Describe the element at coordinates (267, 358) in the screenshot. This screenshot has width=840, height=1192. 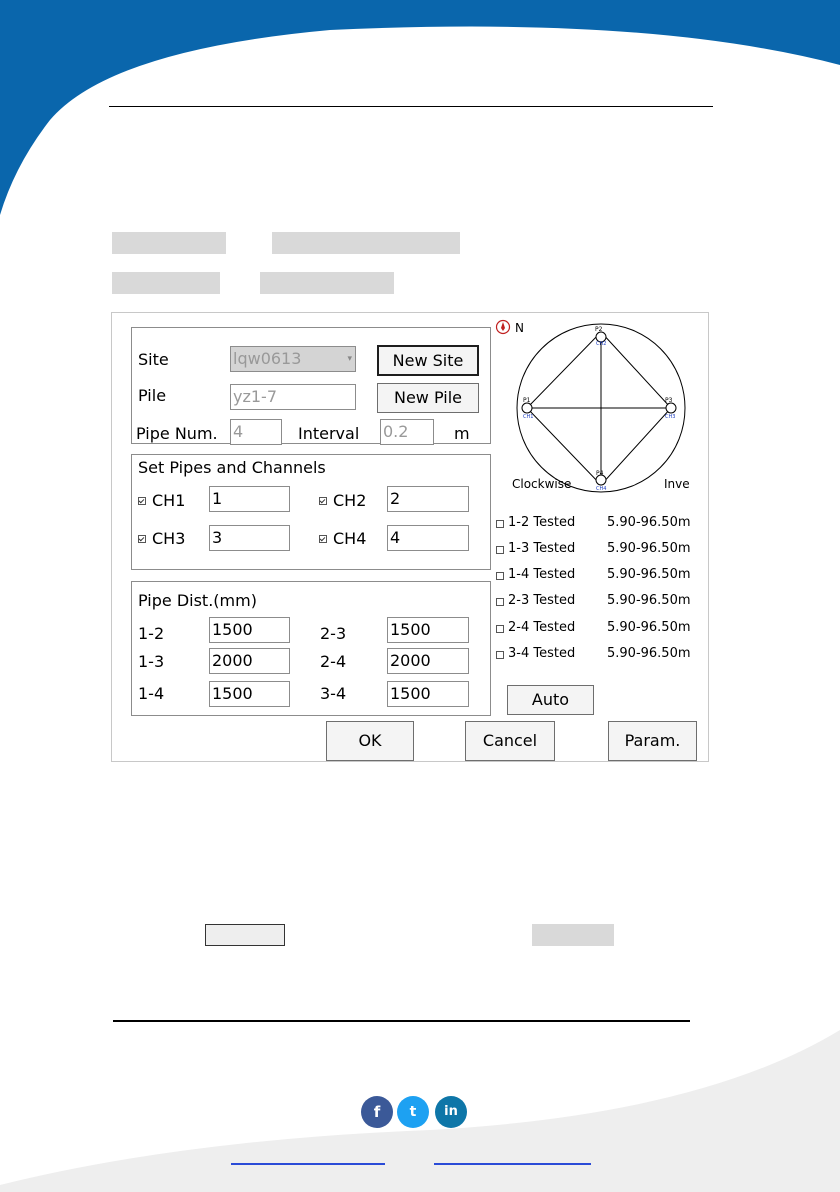
I see `site-value: lqw0613` at that location.